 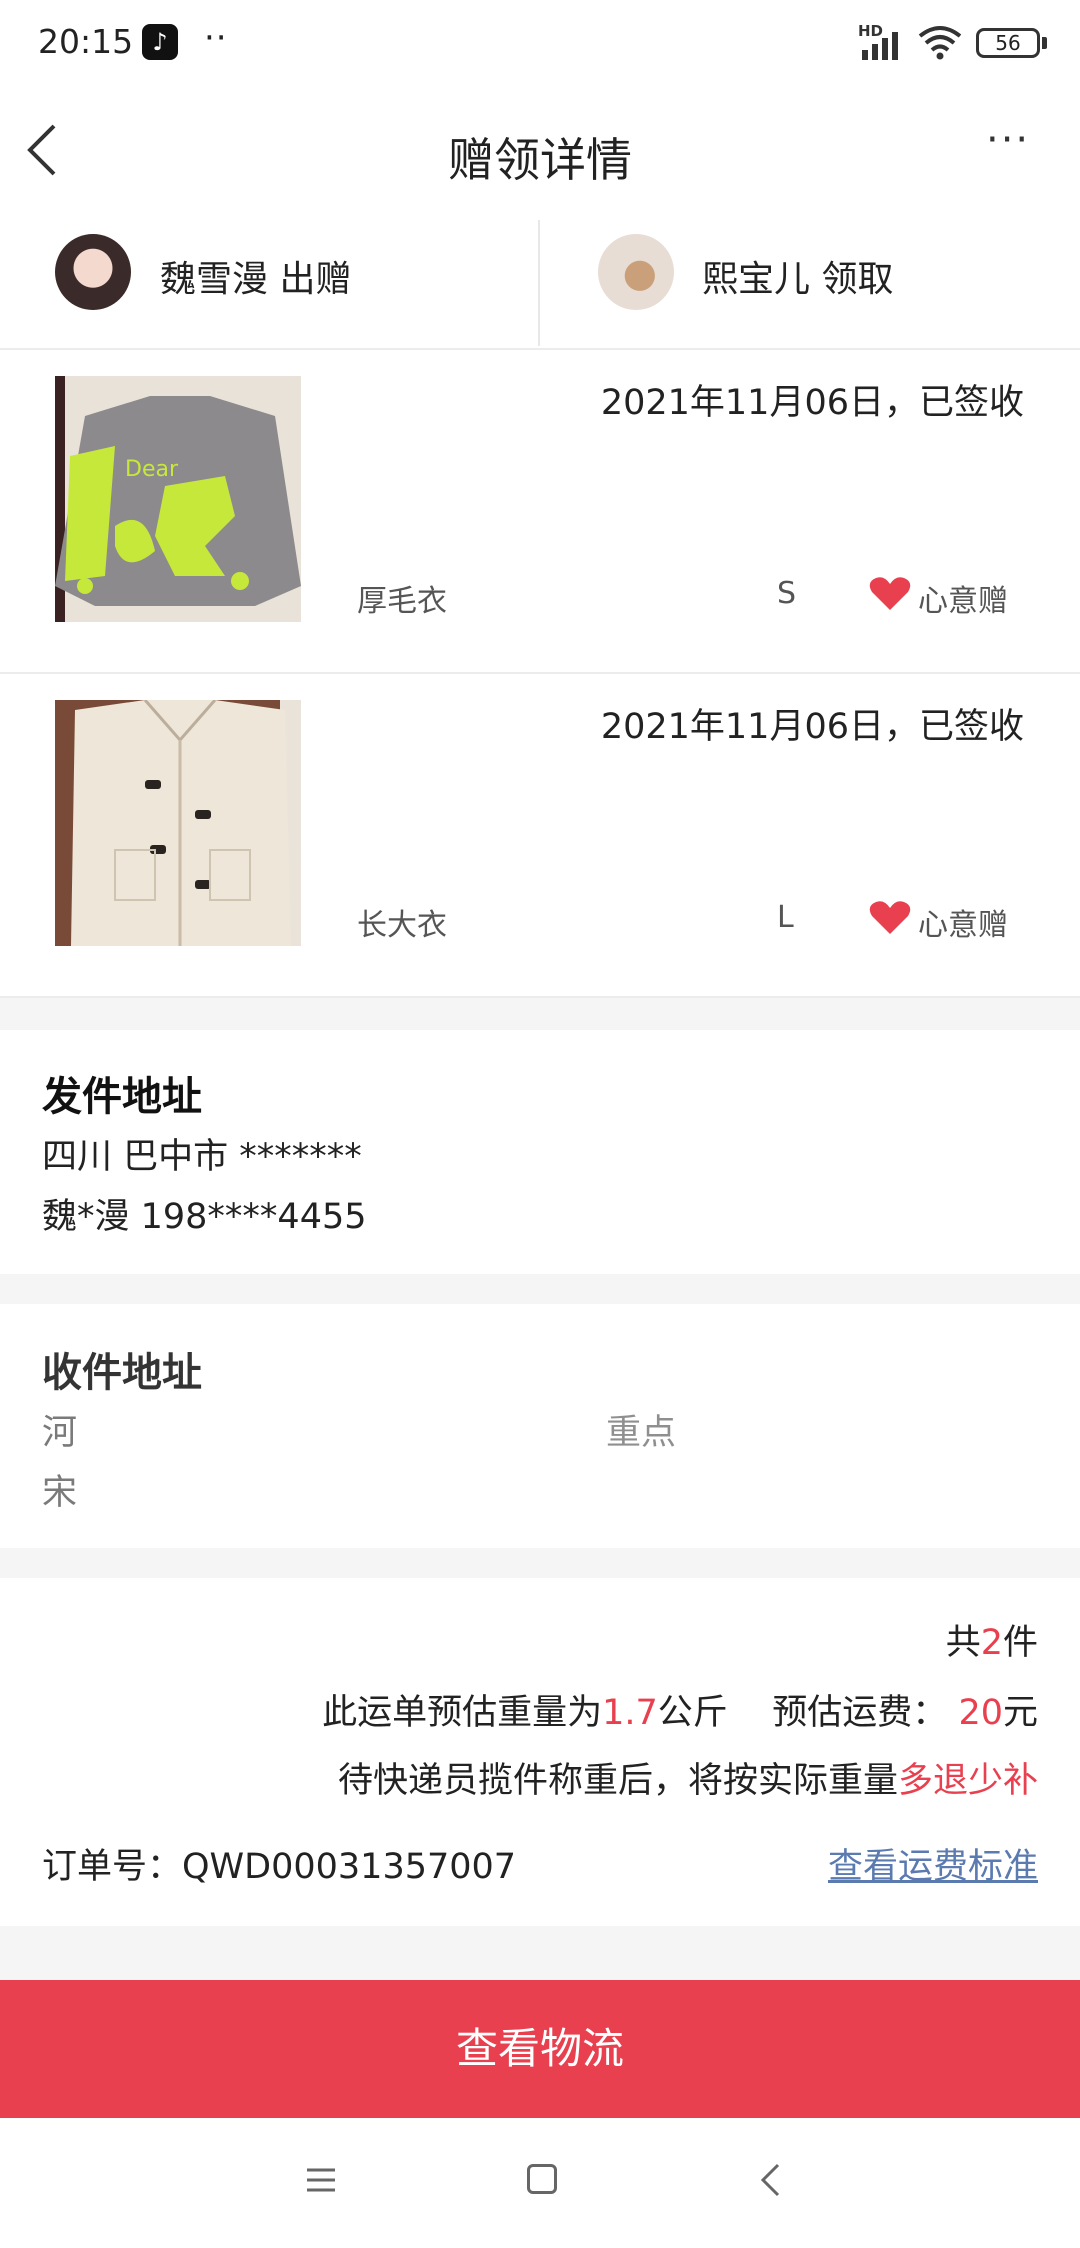 What do you see at coordinates (122, 1373) in the screenshot?
I see `receiver-address-title: 收件地址` at bounding box center [122, 1373].